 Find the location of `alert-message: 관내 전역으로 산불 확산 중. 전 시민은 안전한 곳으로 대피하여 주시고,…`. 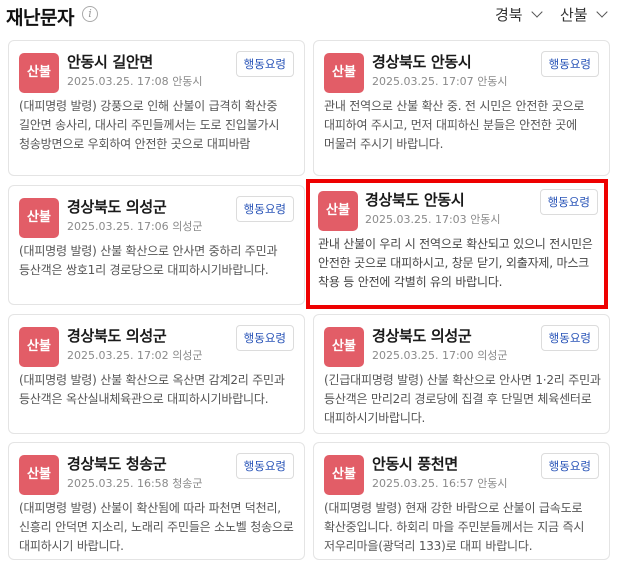

alert-message: 관내 전역으로 산불 확산 중. 전 시민은 안전한 곳으로 대피하여 주시고,… is located at coordinates (454, 125).